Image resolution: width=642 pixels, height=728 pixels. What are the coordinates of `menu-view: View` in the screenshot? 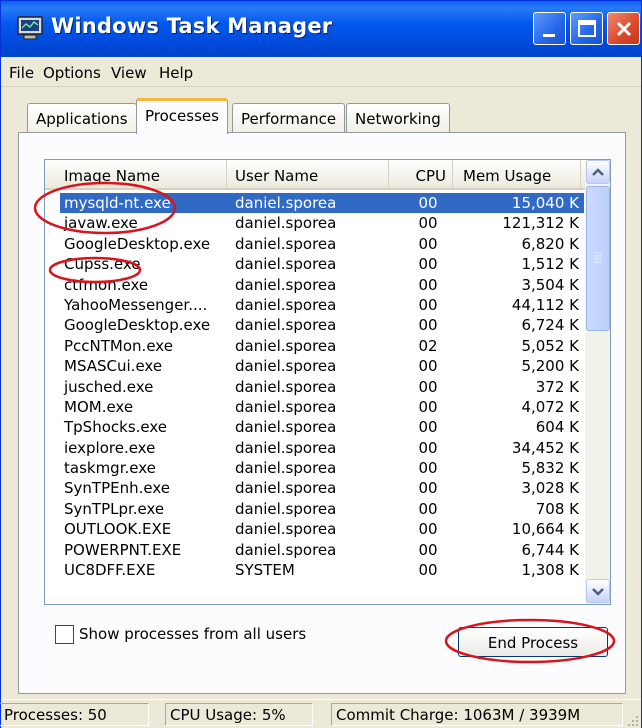 It's located at (129, 73).